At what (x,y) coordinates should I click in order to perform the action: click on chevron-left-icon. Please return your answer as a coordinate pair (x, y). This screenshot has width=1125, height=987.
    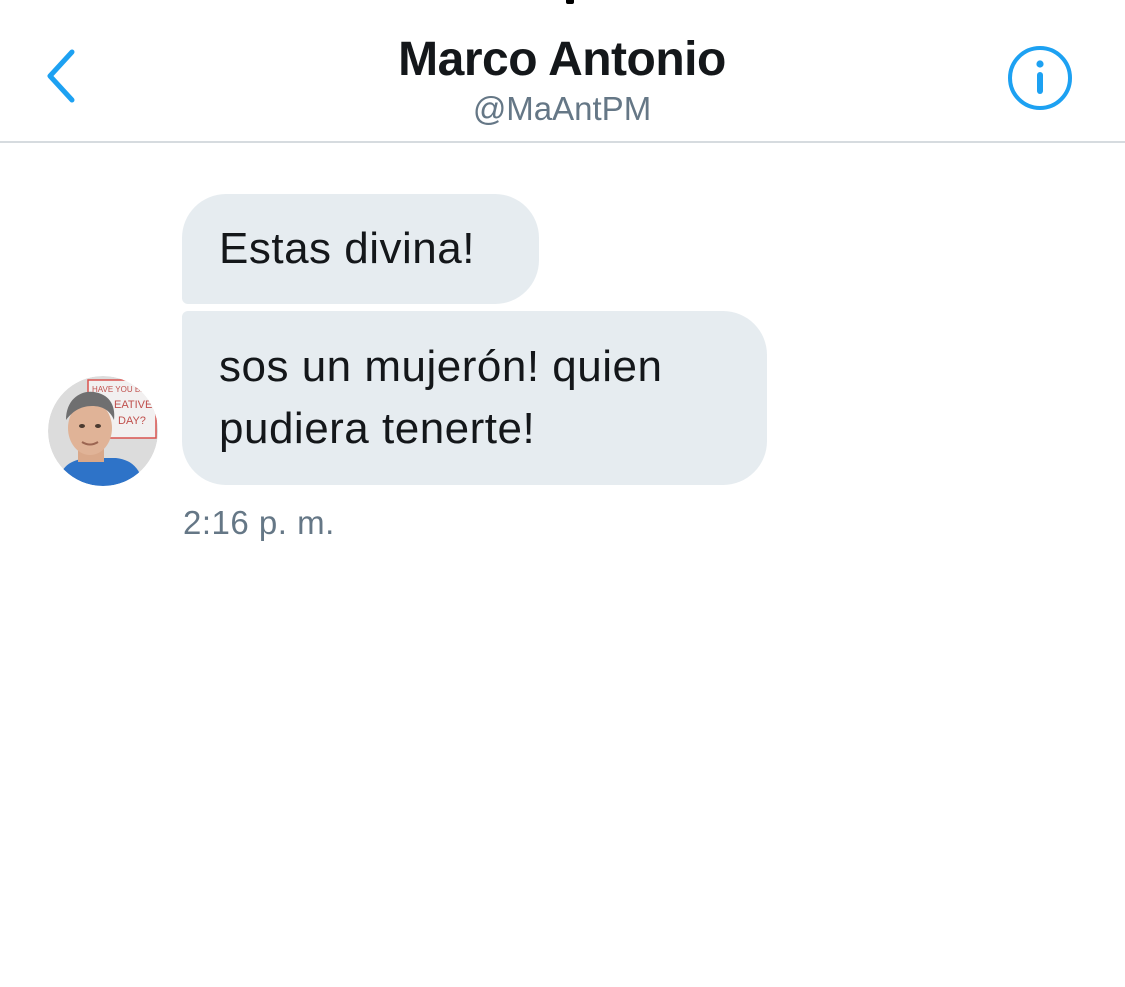
    Looking at the image, I should click on (61, 76).